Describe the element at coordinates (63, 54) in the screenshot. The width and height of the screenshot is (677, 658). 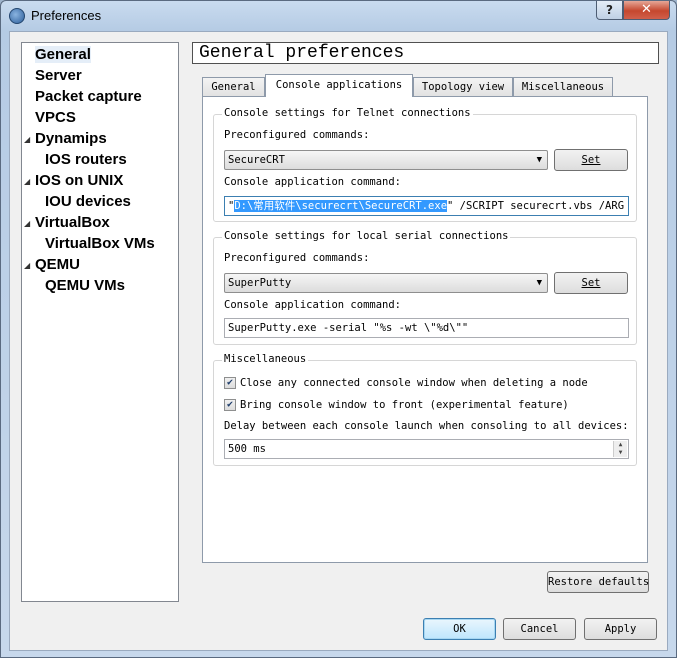
I see `nav-item-general: General` at that location.